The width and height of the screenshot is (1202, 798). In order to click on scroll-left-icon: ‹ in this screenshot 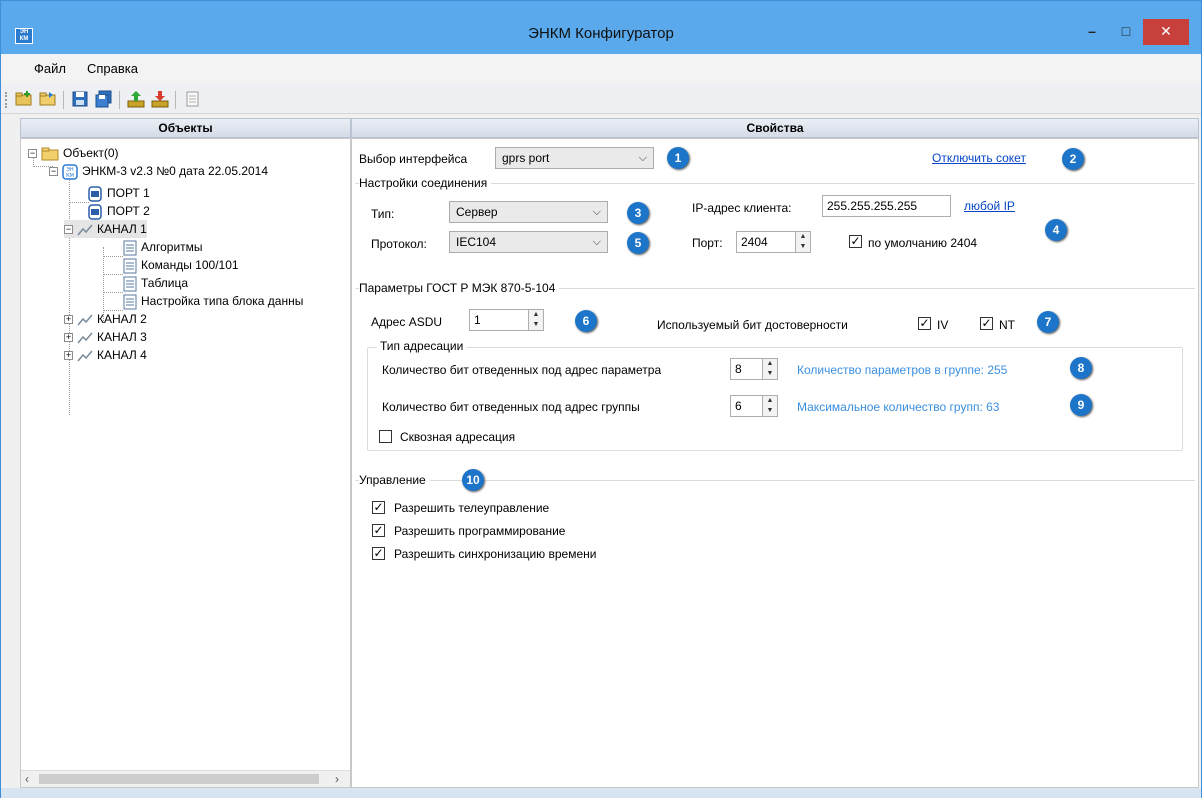, I will do `click(27, 779)`.